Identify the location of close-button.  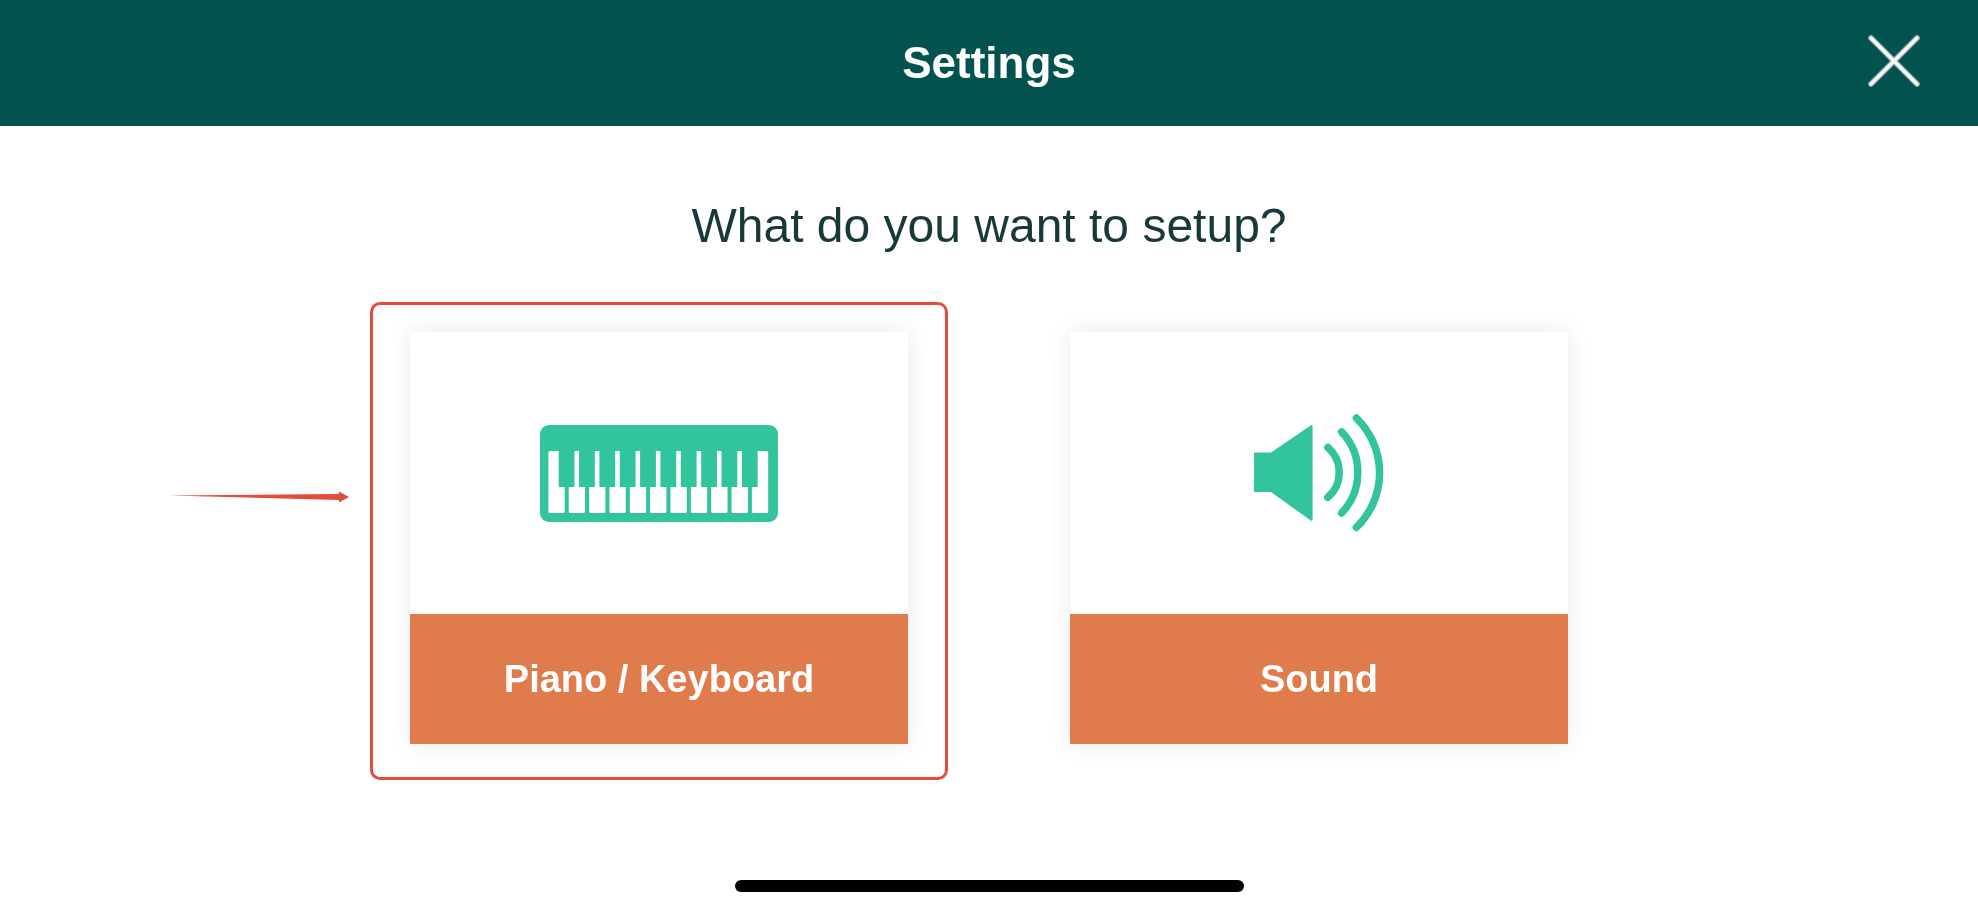
(1894, 61).